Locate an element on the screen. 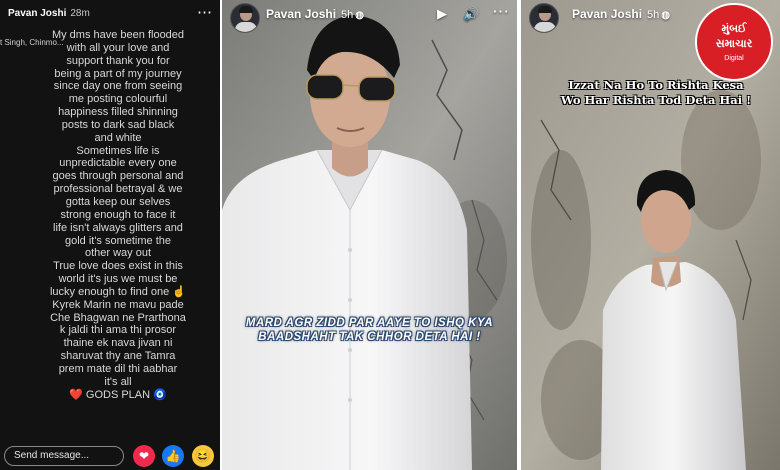  love-reaction-icon: ❤ is located at coordinates (144, 456).